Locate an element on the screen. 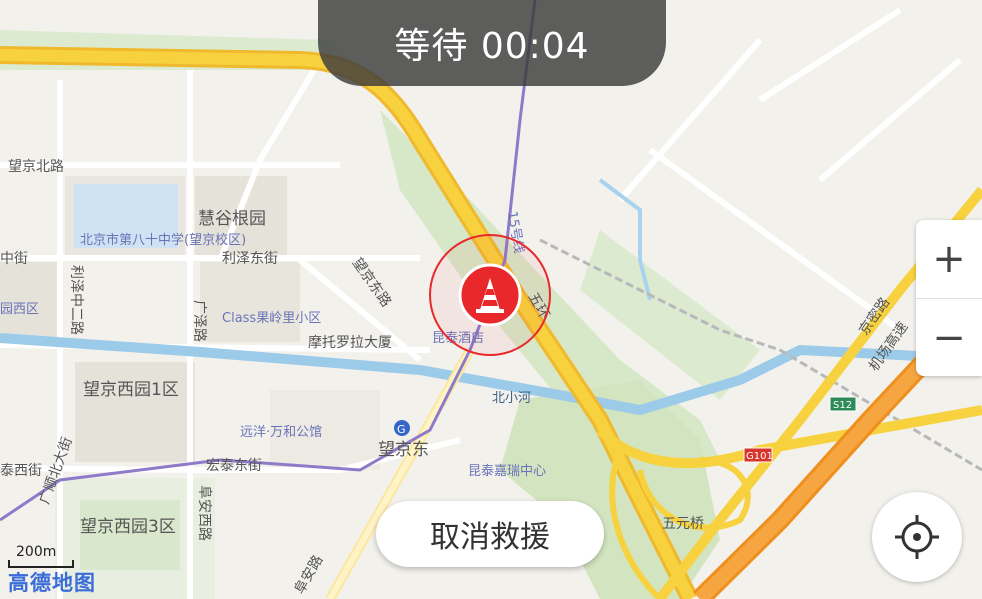 This screenshot has height=599, width=982. place-wangjing-xiyuan3: 望京西园3区 is located at coordinates (128, 527).